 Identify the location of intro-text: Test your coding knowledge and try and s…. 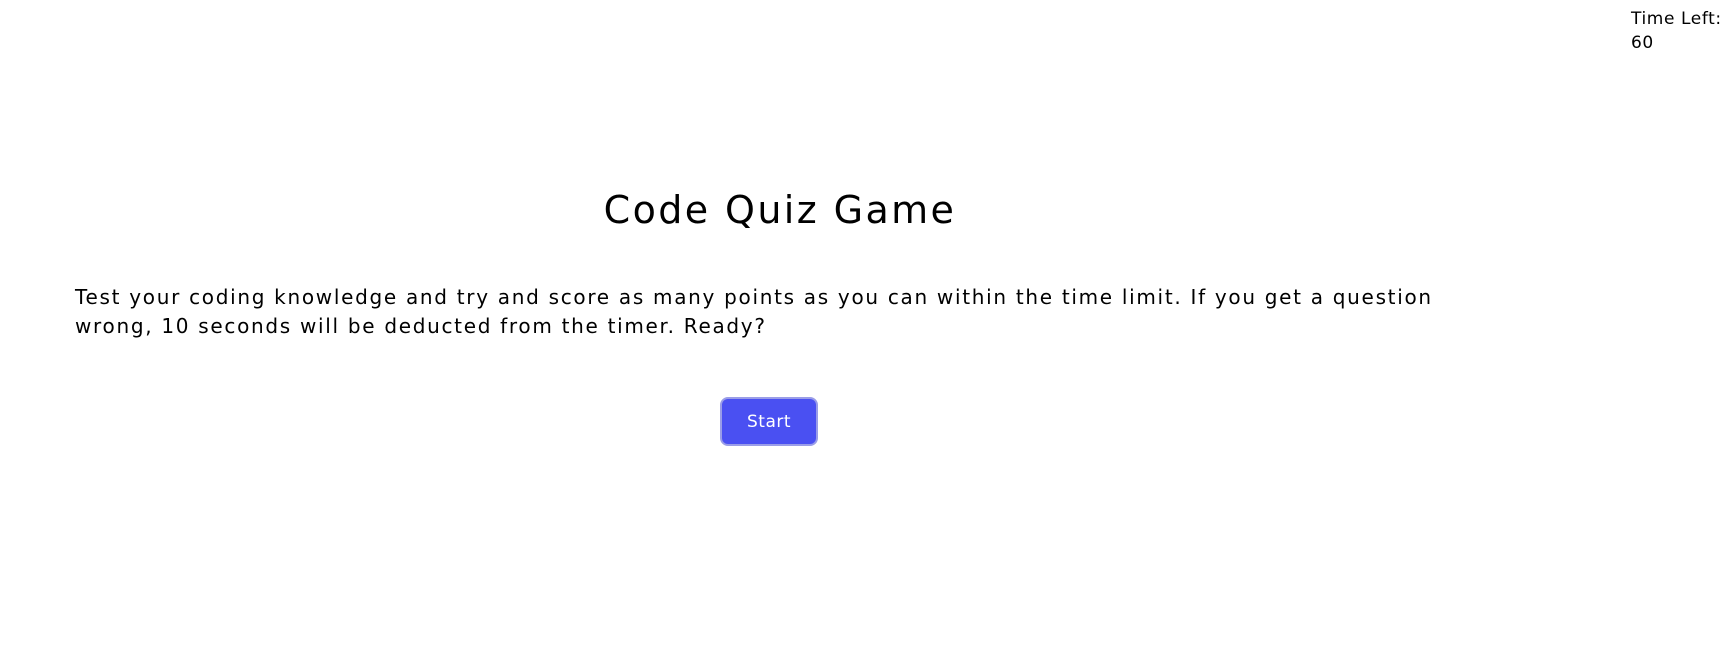
(754, 311).